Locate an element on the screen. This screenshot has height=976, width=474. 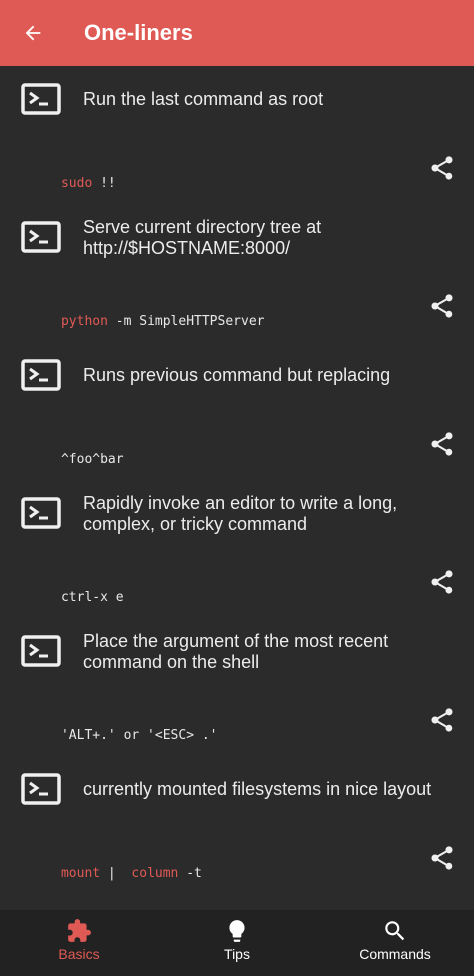
page-title: One-liners is located at coordinates (138, 32).